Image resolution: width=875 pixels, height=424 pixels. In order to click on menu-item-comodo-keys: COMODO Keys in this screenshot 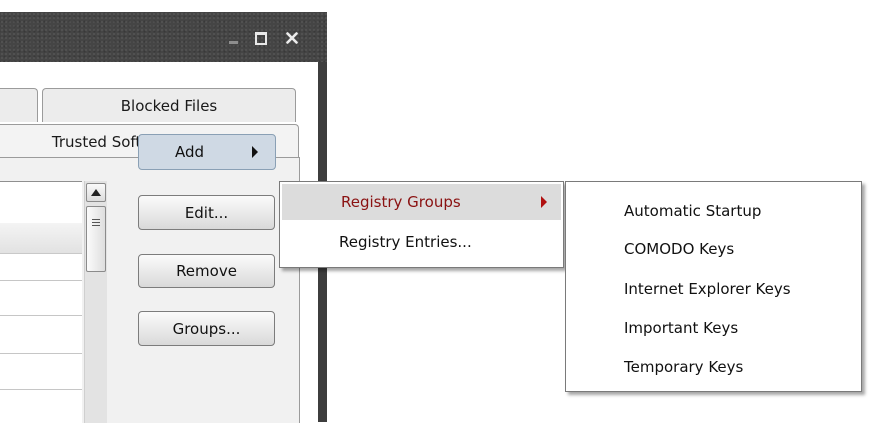, I will do `click(713, 249)`.